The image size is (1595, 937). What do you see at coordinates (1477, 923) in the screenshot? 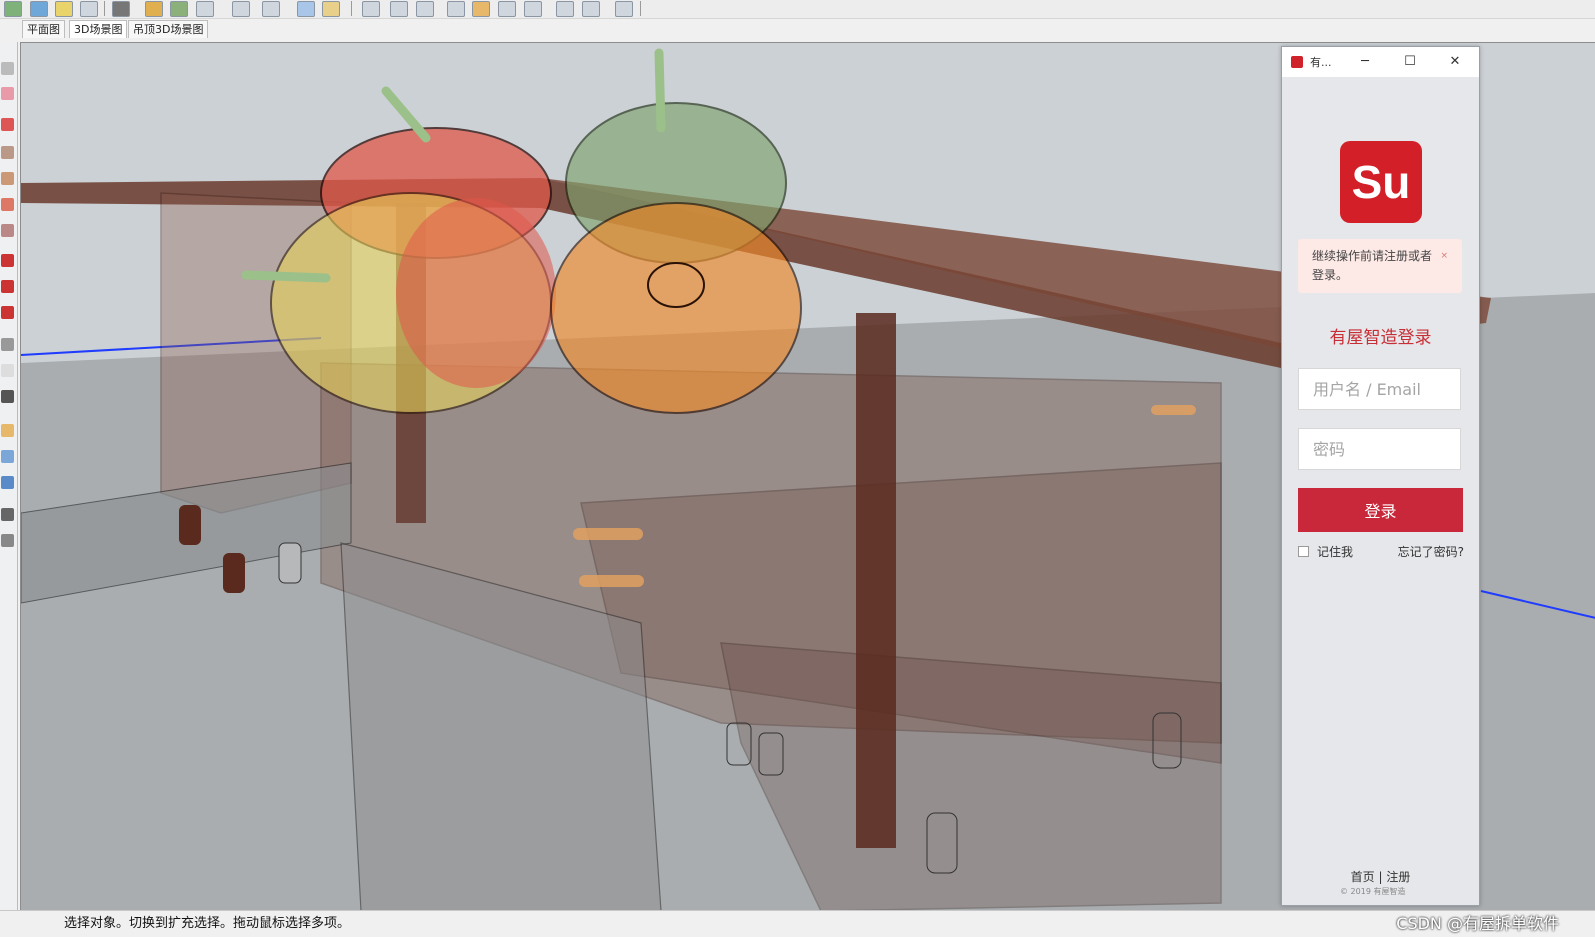
I see `watermark: CSDN @有屋拆单软件` at bounding box center [1477, 923].